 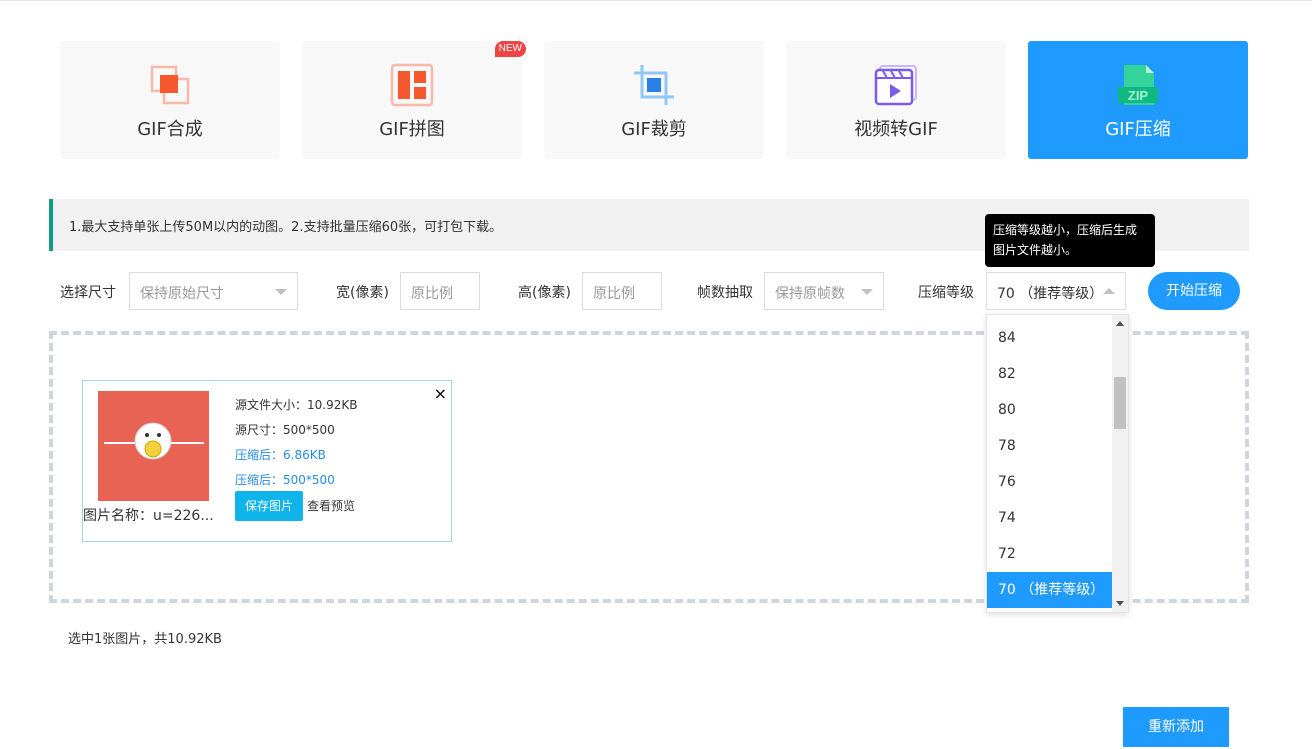 What do you see at coordinates (1050, 374) in the screenshot?
I see `dropdown-option: 82` at bounding box center [1050, 374].